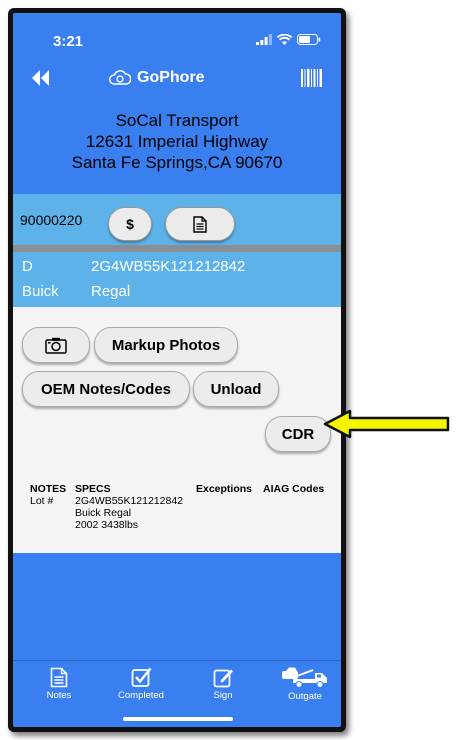  I want to click on exceptions-header: Exceptions, so click(224, 489).